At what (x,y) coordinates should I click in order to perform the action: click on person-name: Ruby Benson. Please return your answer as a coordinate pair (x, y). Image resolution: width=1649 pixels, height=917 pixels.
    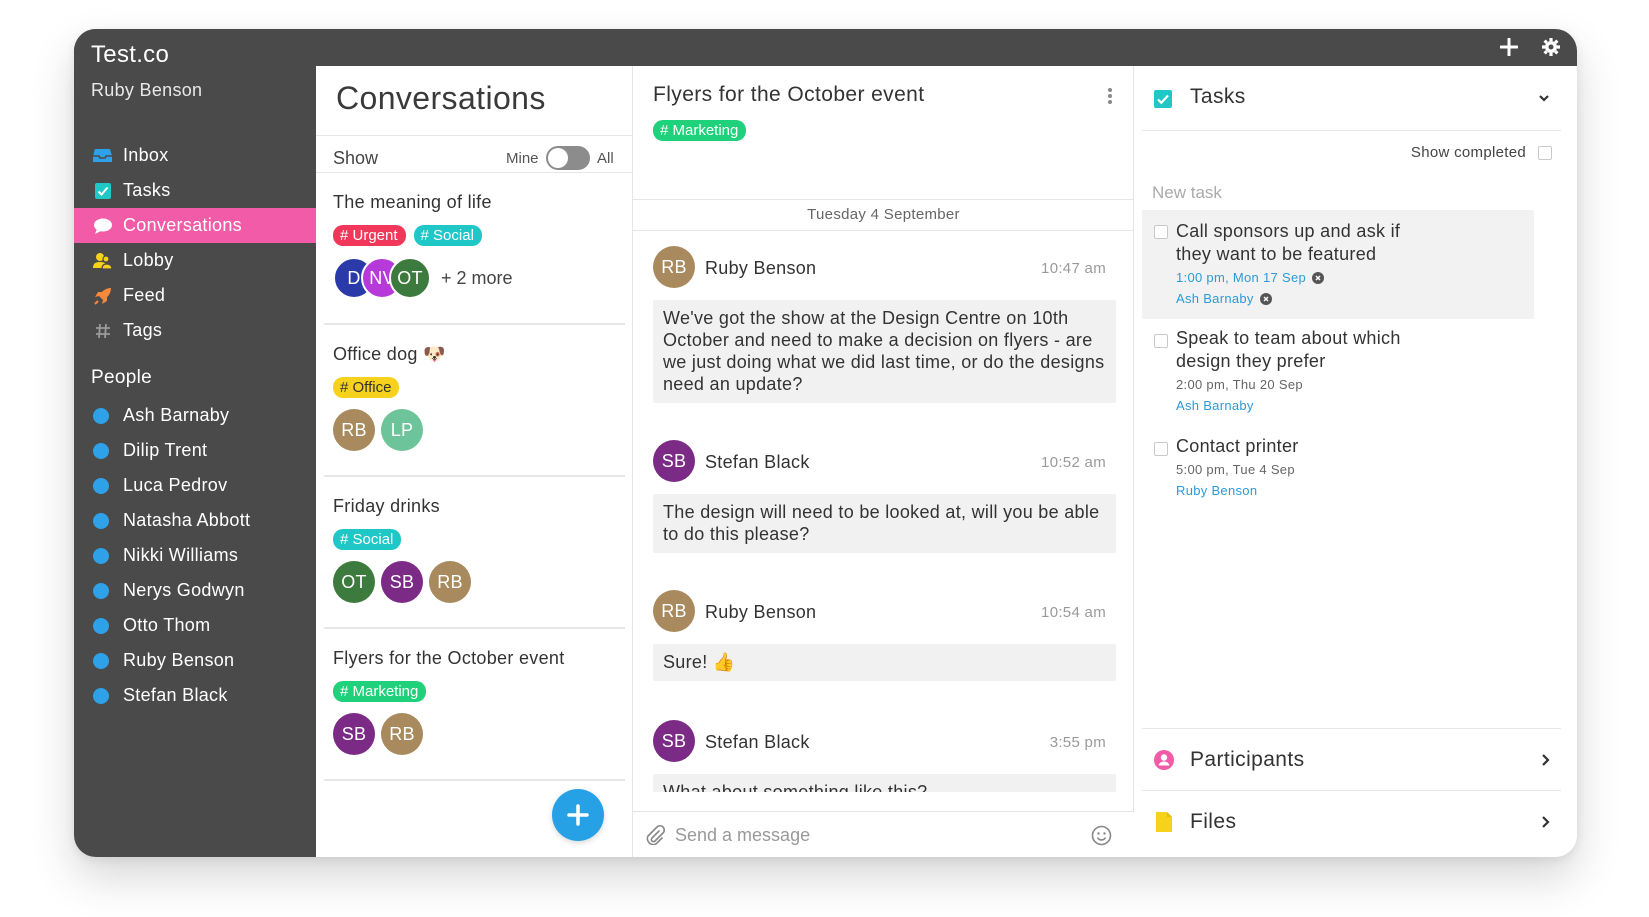
    Looking at the image, I should click on (179, 660).